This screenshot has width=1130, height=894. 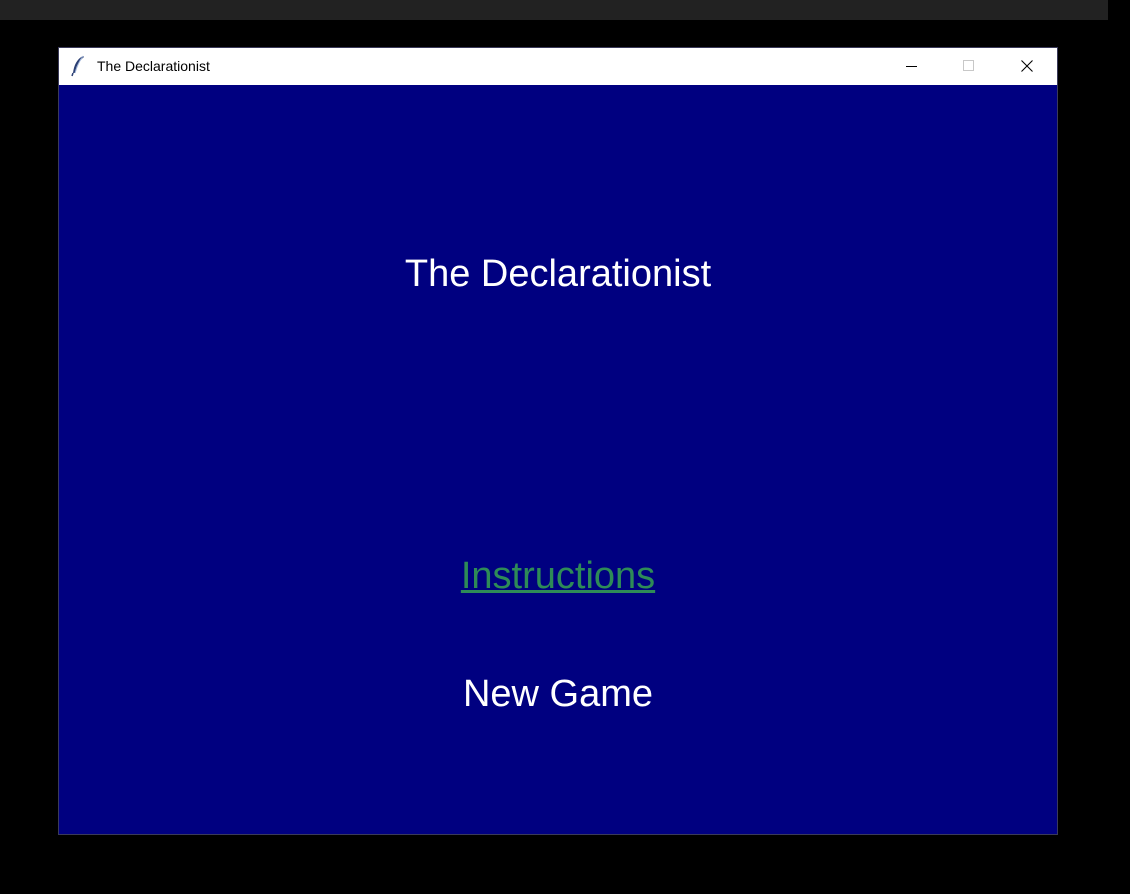 I want to click on maximize-button, so click(x=969, y=66).